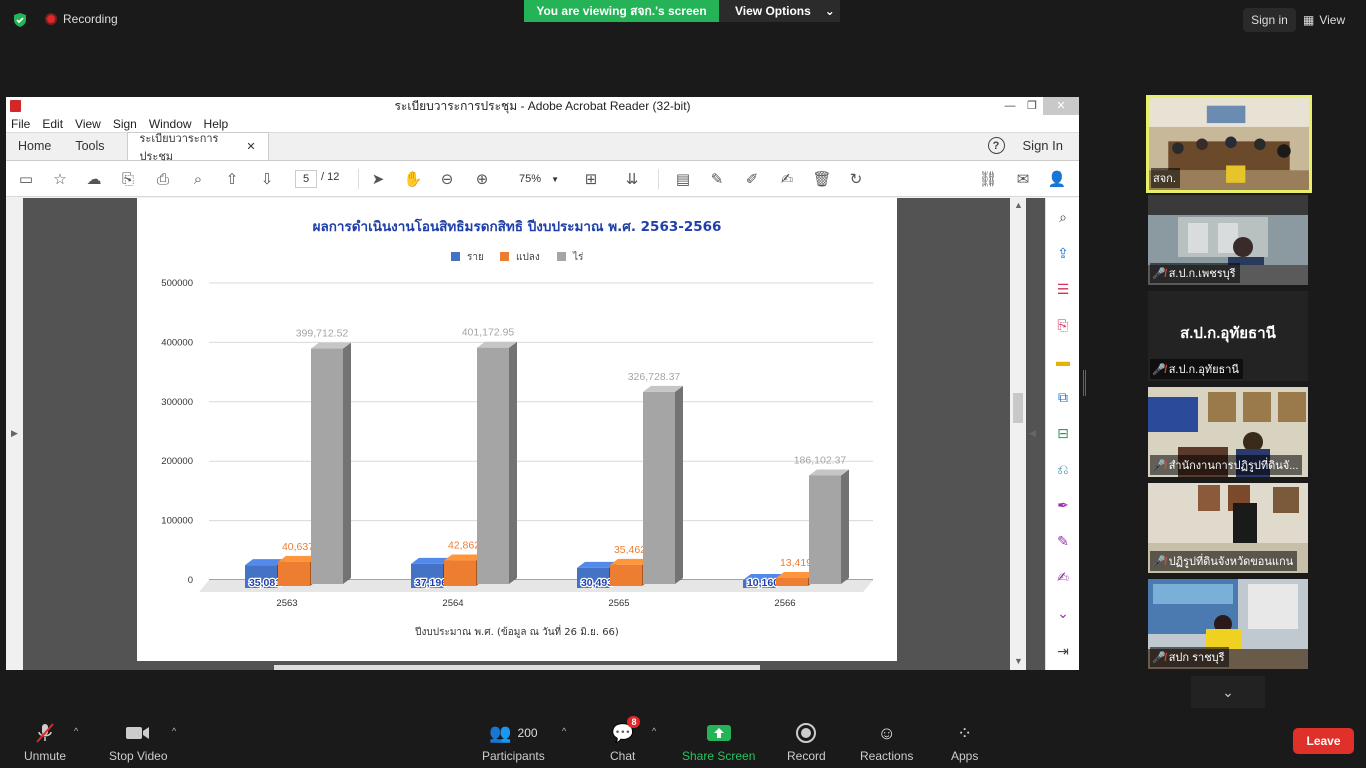  What do you see at coordinates (513, 743) in the screenshot?
I see `participants-button: 👥 200 Participants` at bounding box center [513, 743].